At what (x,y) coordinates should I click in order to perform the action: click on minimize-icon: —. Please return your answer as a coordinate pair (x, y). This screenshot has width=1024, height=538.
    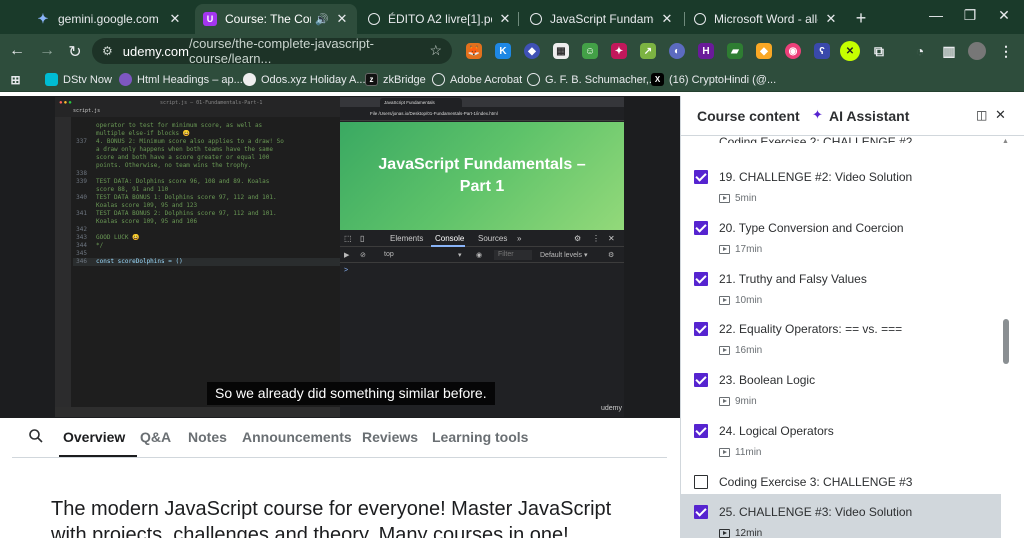
    Looking at the image, I should click on (936, 15).